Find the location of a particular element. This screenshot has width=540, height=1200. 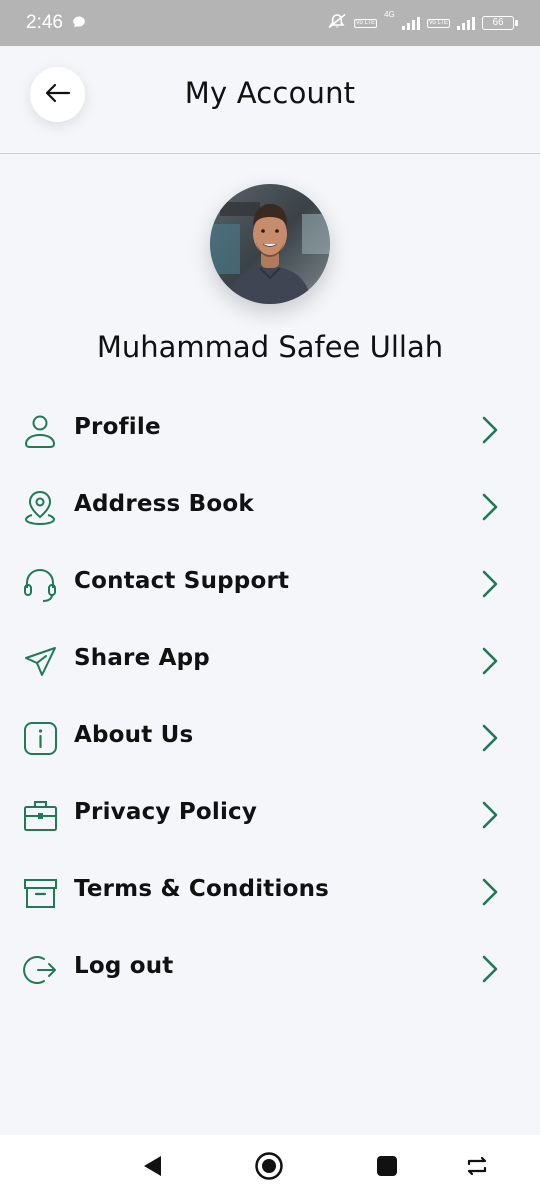

briefcase-icon is located at coordinates (41, 816).